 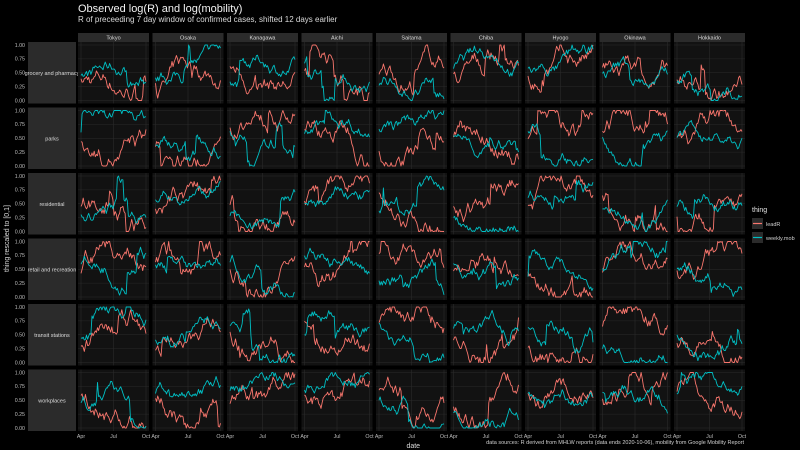 What do you see at coordinates (51, 401) in the screenshot?
I see `facet-strip-label: workplaces` at bounding box center [51, 401].